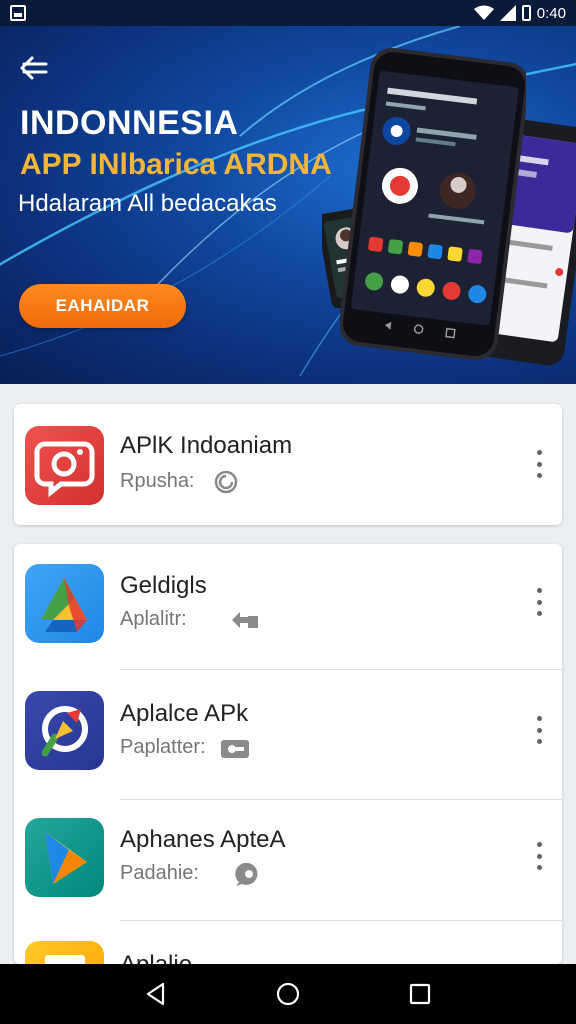  What do you see at coordinates (34, 68) in the screenshot?
I see `back-arrow-icon` at bounding box center [34, 68].